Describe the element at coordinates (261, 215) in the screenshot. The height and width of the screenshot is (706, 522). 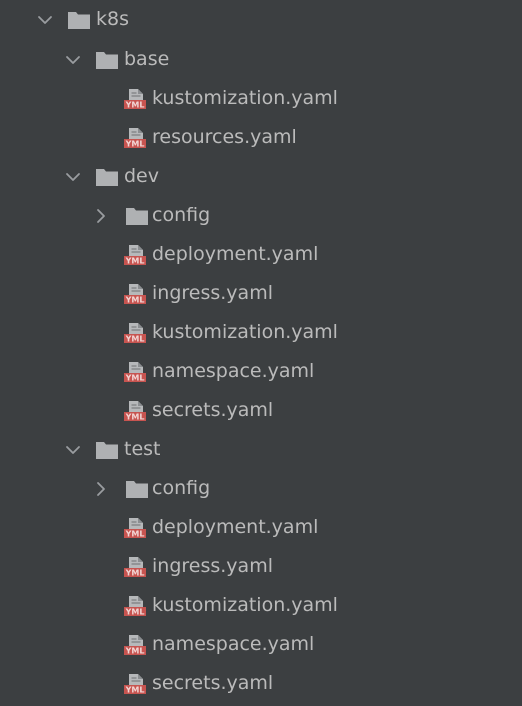
I see `folder-dev-config: config` at that location.